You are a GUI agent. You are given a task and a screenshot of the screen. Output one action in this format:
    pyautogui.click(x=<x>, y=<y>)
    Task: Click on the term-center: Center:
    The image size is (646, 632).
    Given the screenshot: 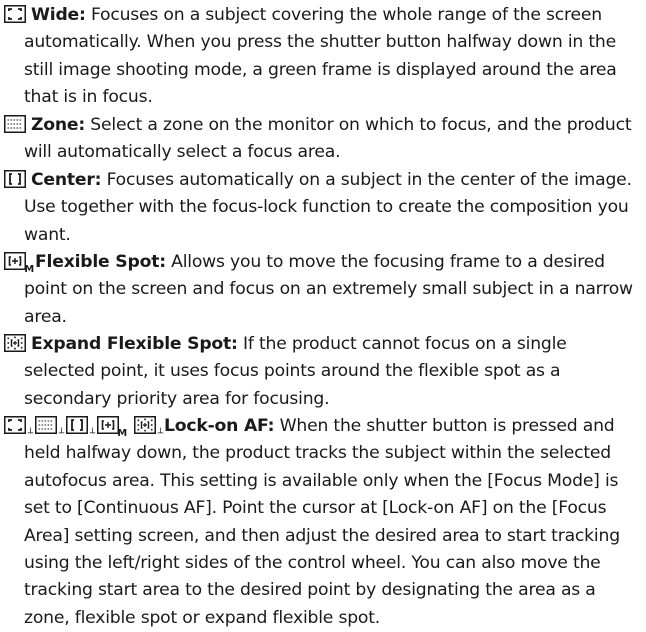 What is the action you would take?
    pyautogui.click(x=66, y=180)
    